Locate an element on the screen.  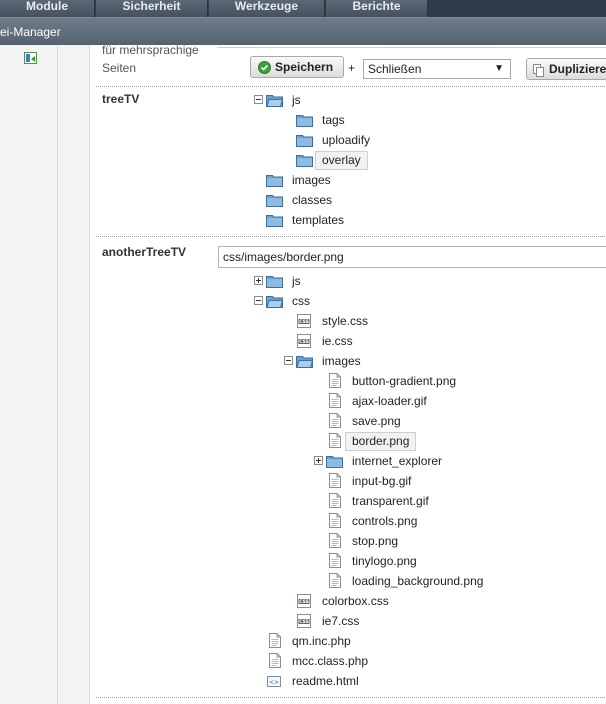
manager-title-bar: ei-Manager is located at coordinates (303, 31).